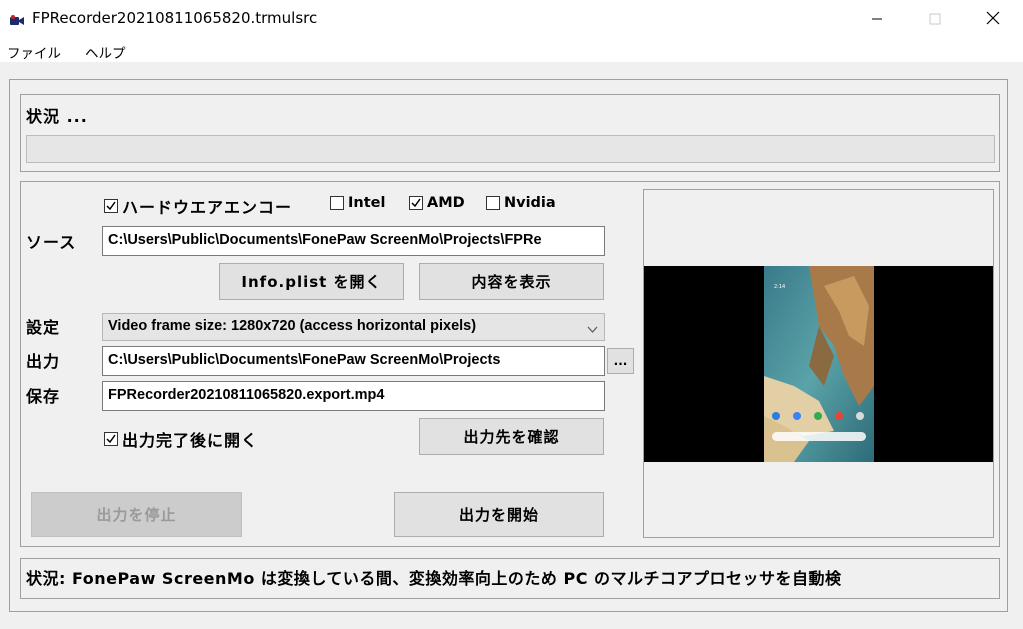 This screenshot has height=629, width=1023. I want to click on window-title: FPRecorder20210811065820.trmulsrc, so click(175, 18).